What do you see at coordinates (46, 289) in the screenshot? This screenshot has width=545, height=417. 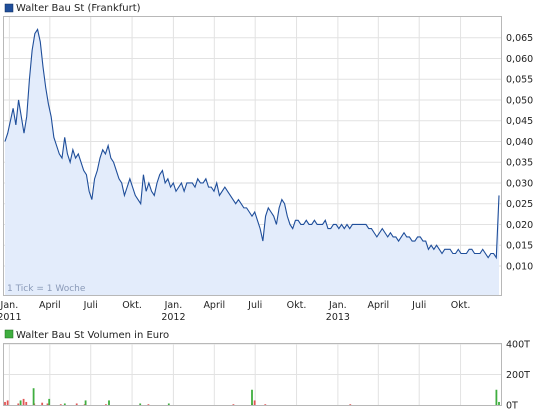 I see `tick-note: 1 Tick = 1 Woche` at bounding box center [46, 289].